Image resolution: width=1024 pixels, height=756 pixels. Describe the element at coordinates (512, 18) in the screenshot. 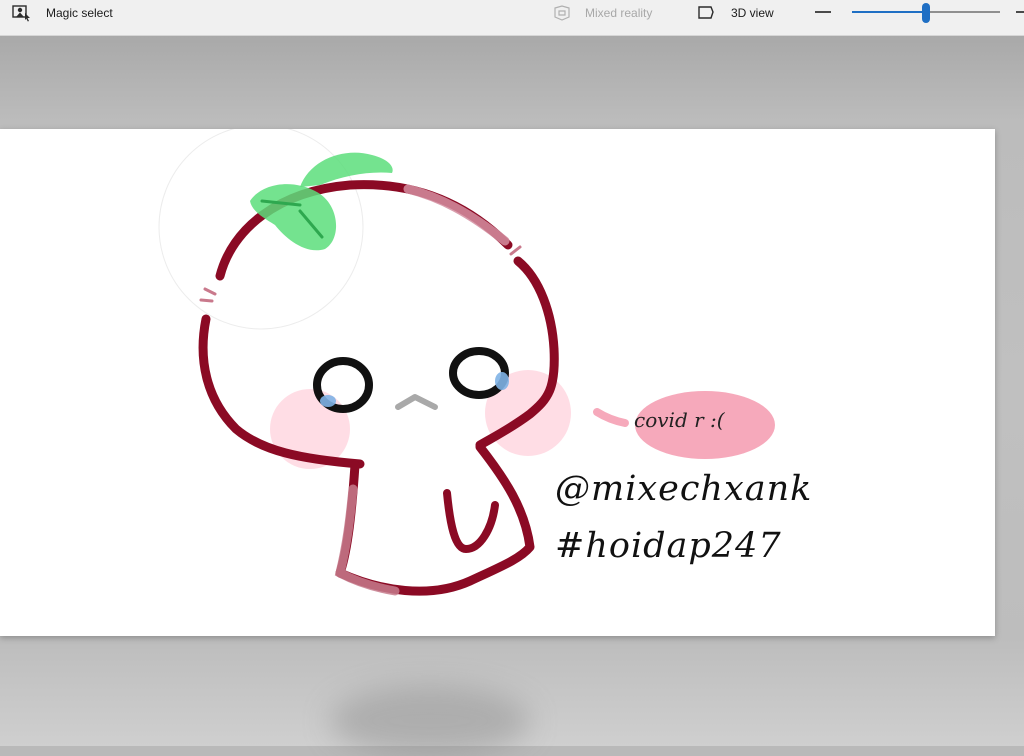

I see `toolbar: Magic select Mixed reality 3D view` at that location.